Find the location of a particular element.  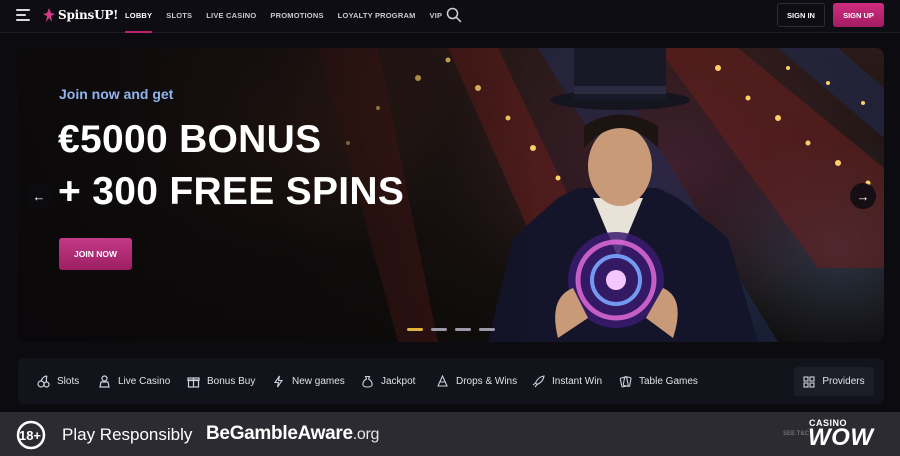

dealer-icon is located at coordinates (104, 381).